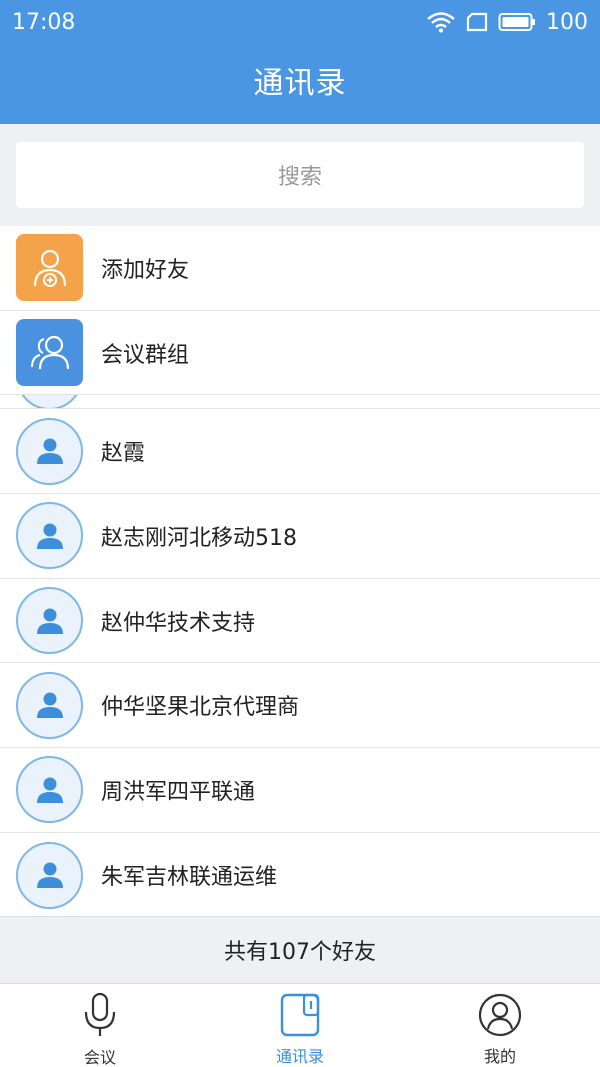 The width and height of the screenshot is (600, 1067). I want to click on tab-meeting: 会议, so click(100, 1025).